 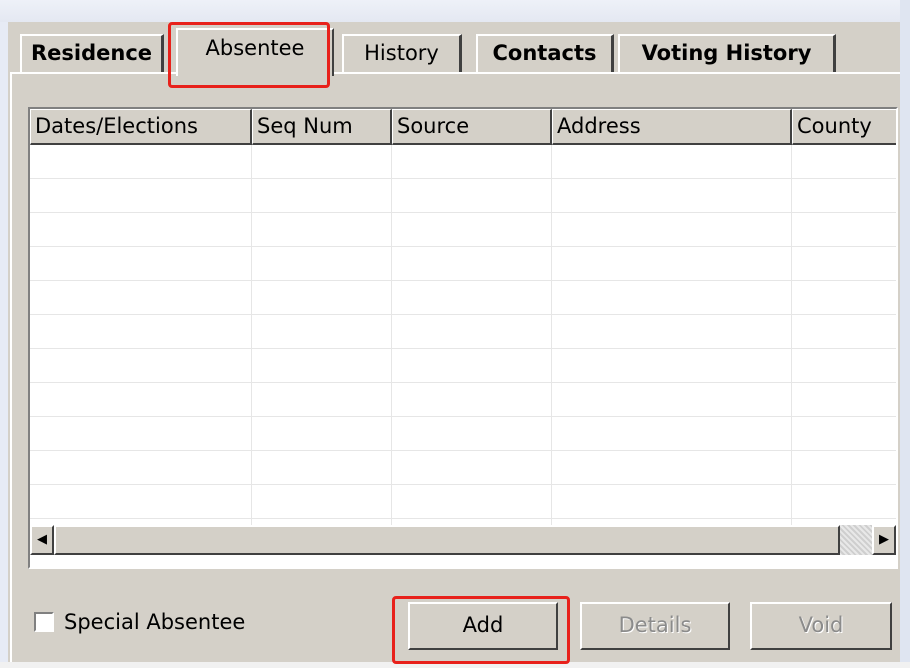 What do you see at coordinates (116, 126) in the screenshot?
I see `column-header-label: Dates/Elections` at bounding box center [116, 126].